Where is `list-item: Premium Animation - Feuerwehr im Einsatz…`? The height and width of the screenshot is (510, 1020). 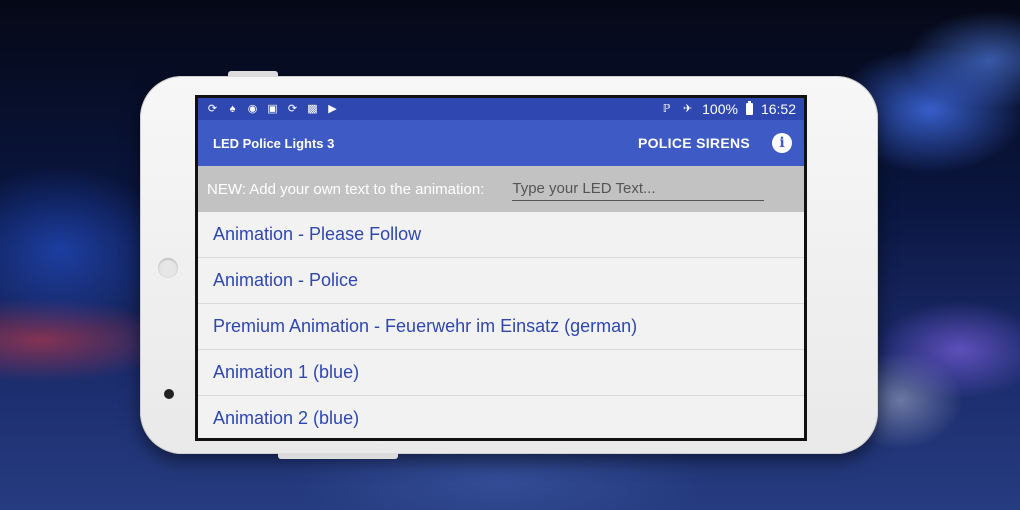 list-item: Premium Animation - Feuerwehr im Einsatz… is located at coordinates (501, 327).